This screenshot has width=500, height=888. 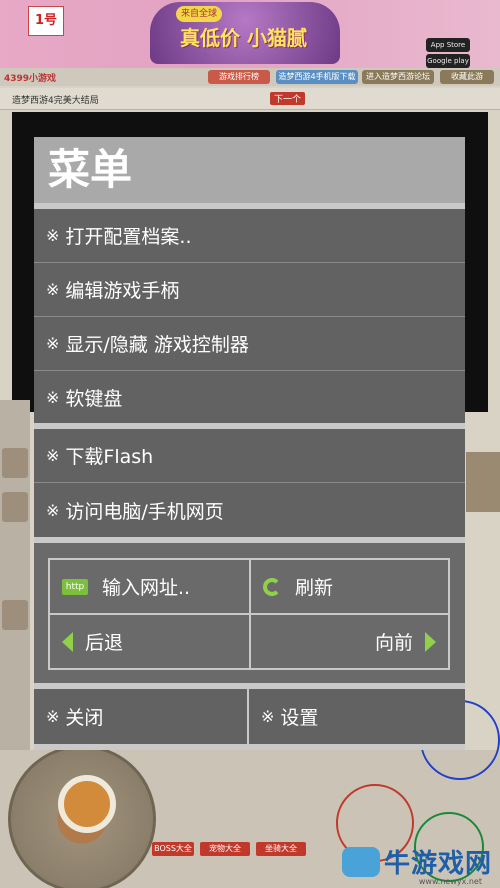 What do you see at coordinates (87, 804) in the screenshot?
I see `joystick-knob-icon` at bounding box center [87, 804].